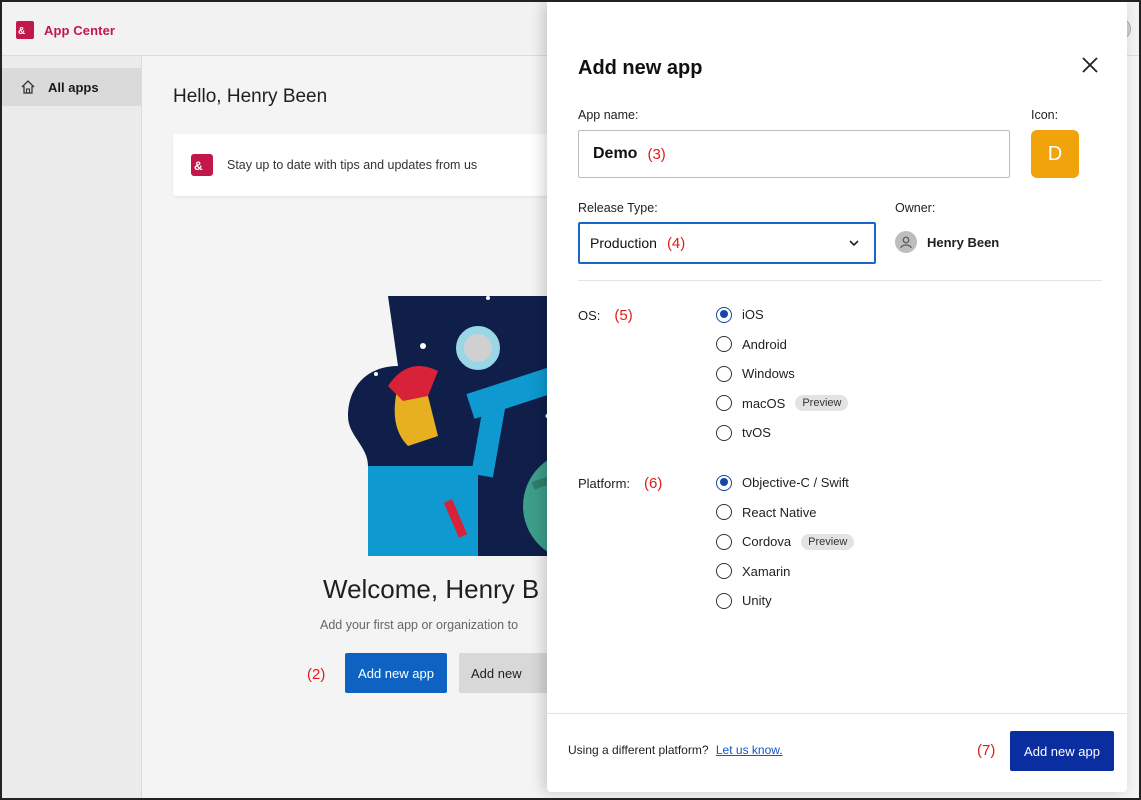 The image size is (1141, 800). What do you see at coordinates (589, 315) in the screenshot?
I see `os-label: OS:` at bounding box center [589, 315].